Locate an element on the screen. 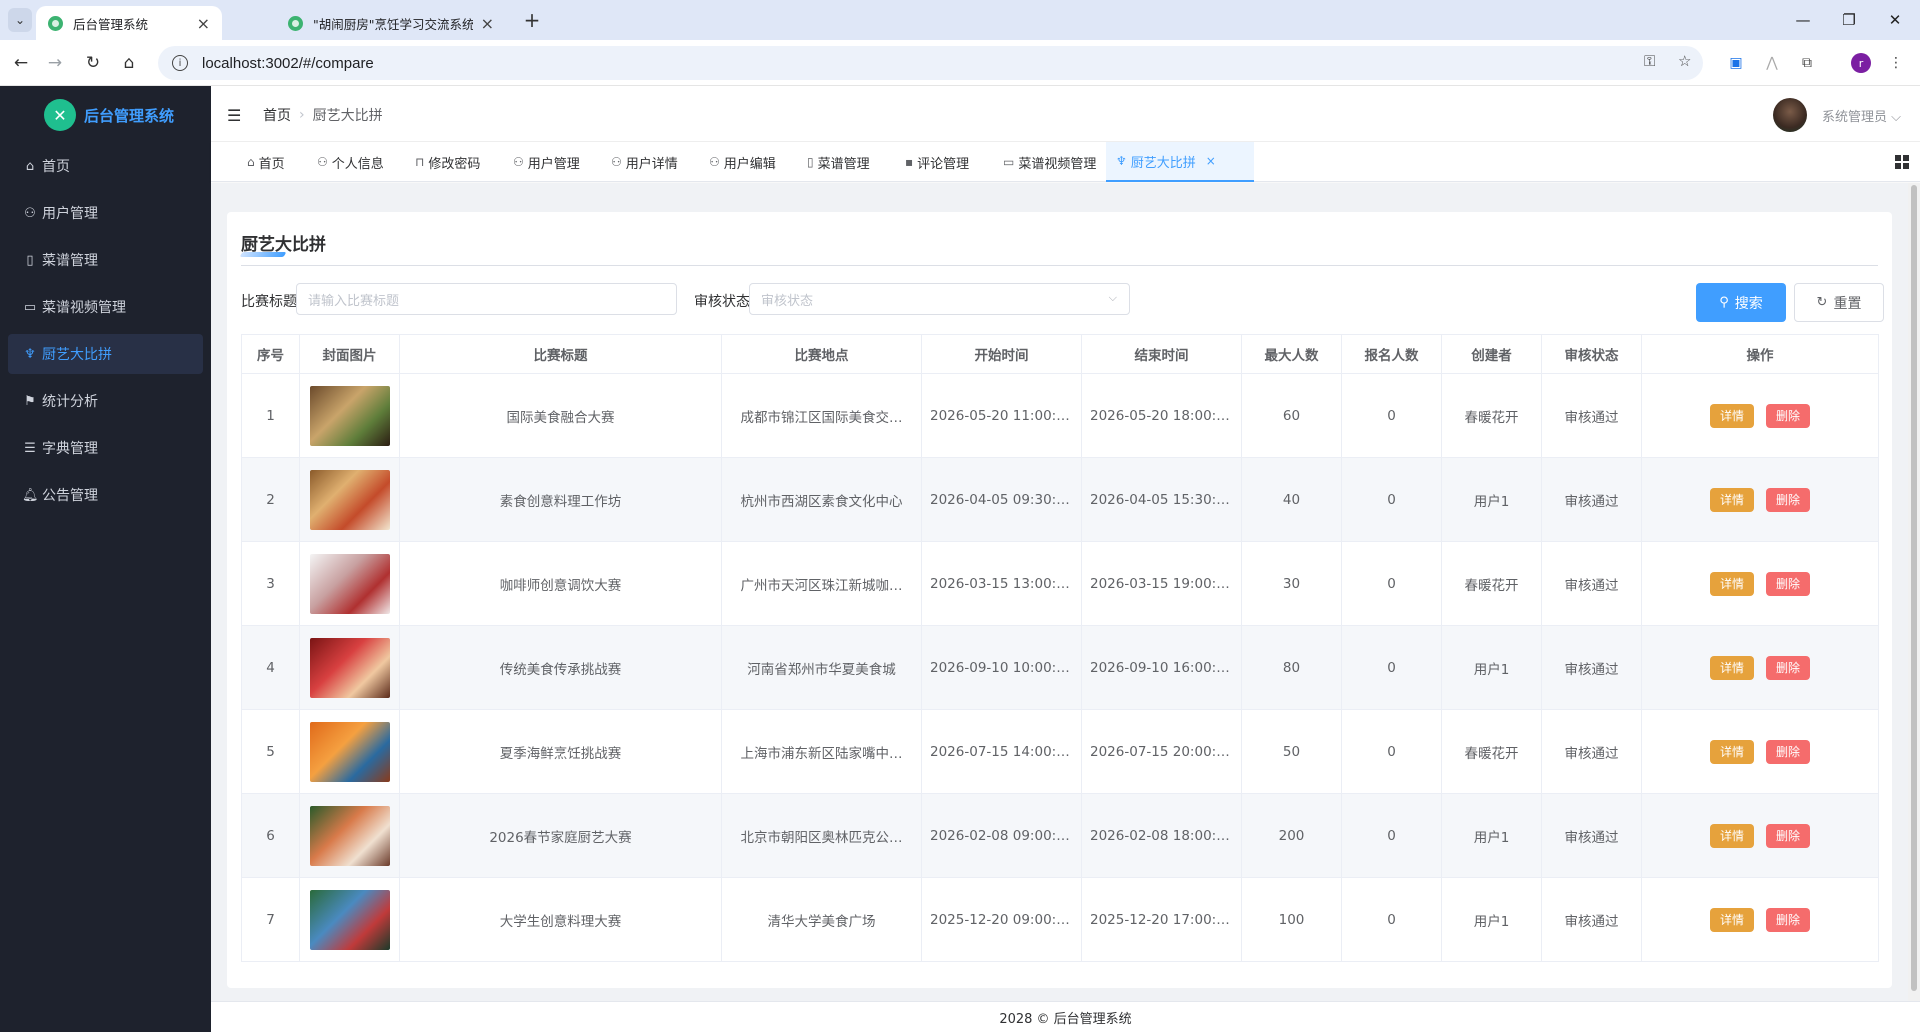 The width and height of the screenshot is (1920, 1032). sidebar-item-notices: 🔔︎ 公告管理 is located at coordinates (105, 495).